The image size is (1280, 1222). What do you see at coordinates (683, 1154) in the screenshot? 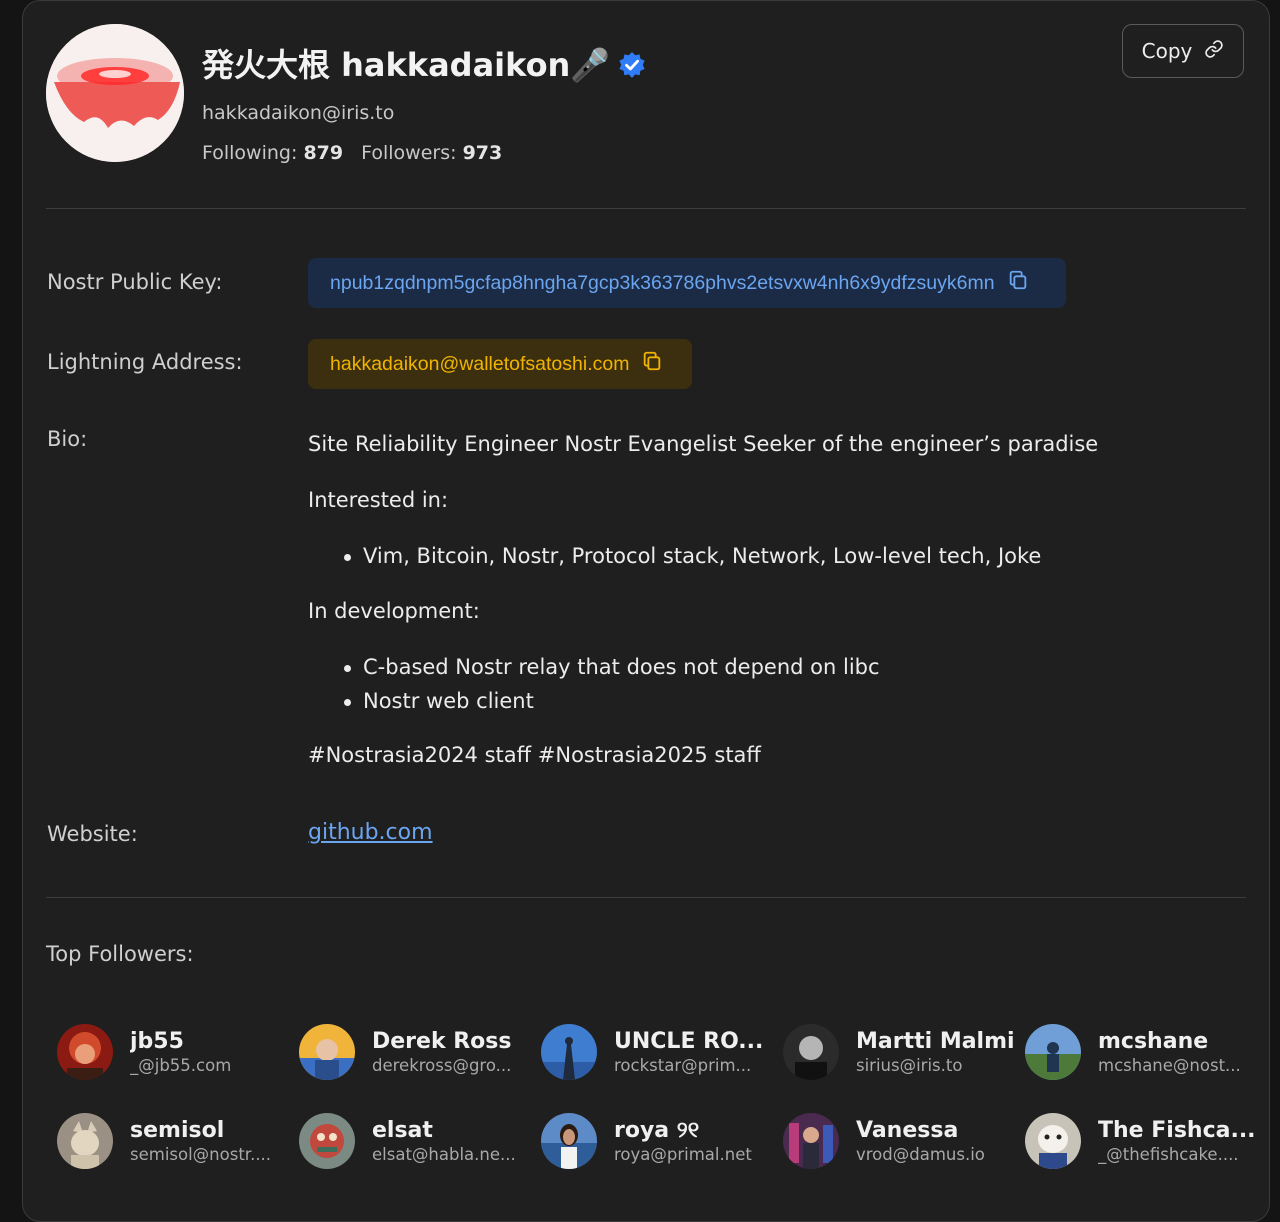
I see `follower-handle: roya@primal.net` at bounding box center [683, 1154].